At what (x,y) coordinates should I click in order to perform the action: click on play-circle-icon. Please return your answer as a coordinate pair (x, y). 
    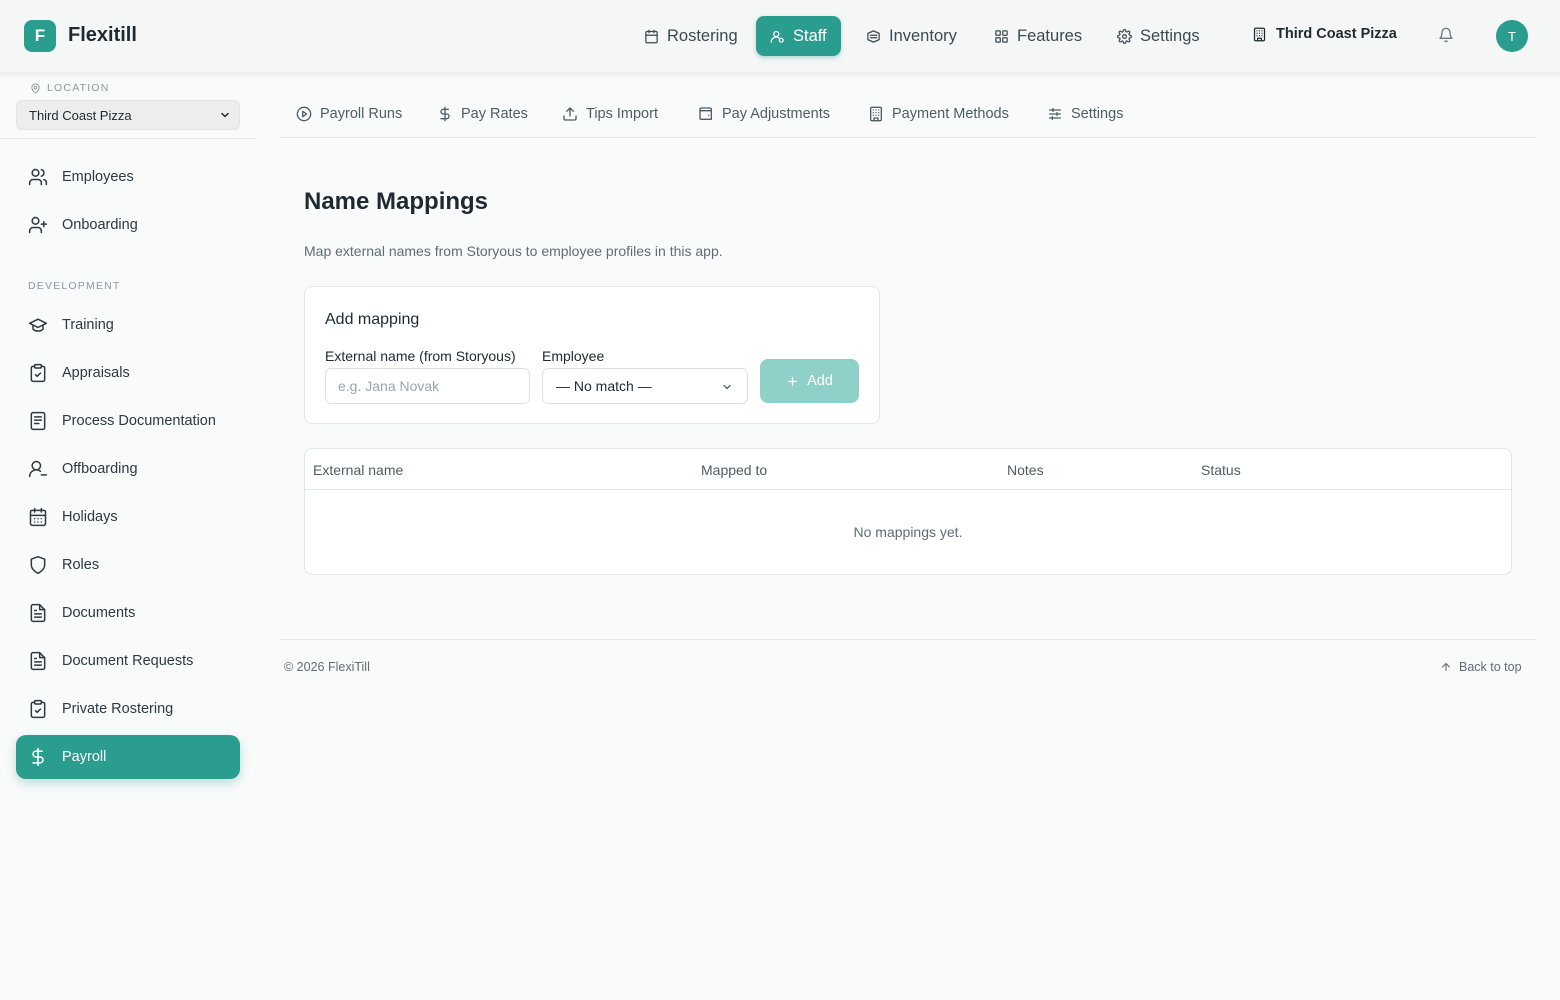
    Looking at the image, I should click on (304, 114).